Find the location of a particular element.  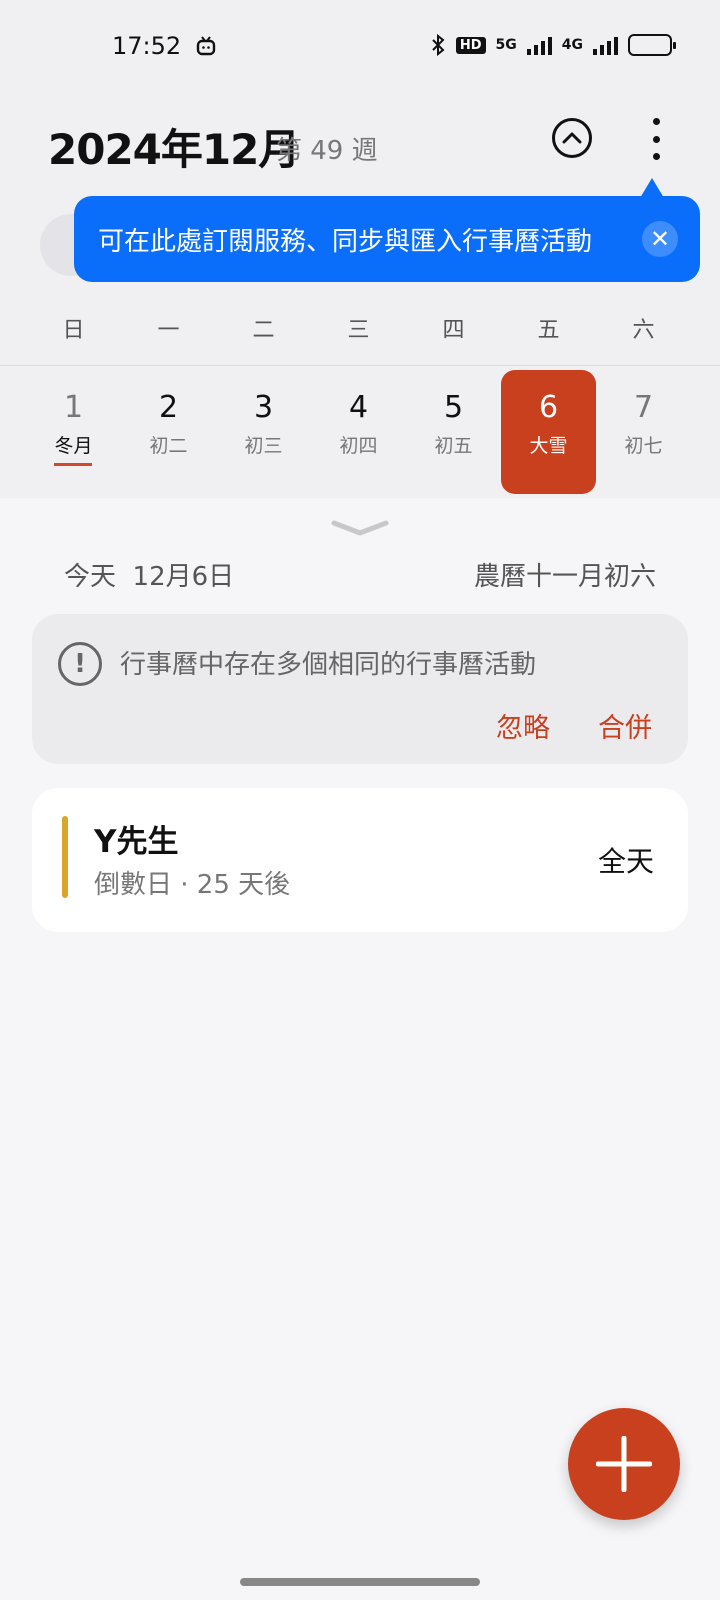

bluetooth-icon is located at coordinates (438, 45).